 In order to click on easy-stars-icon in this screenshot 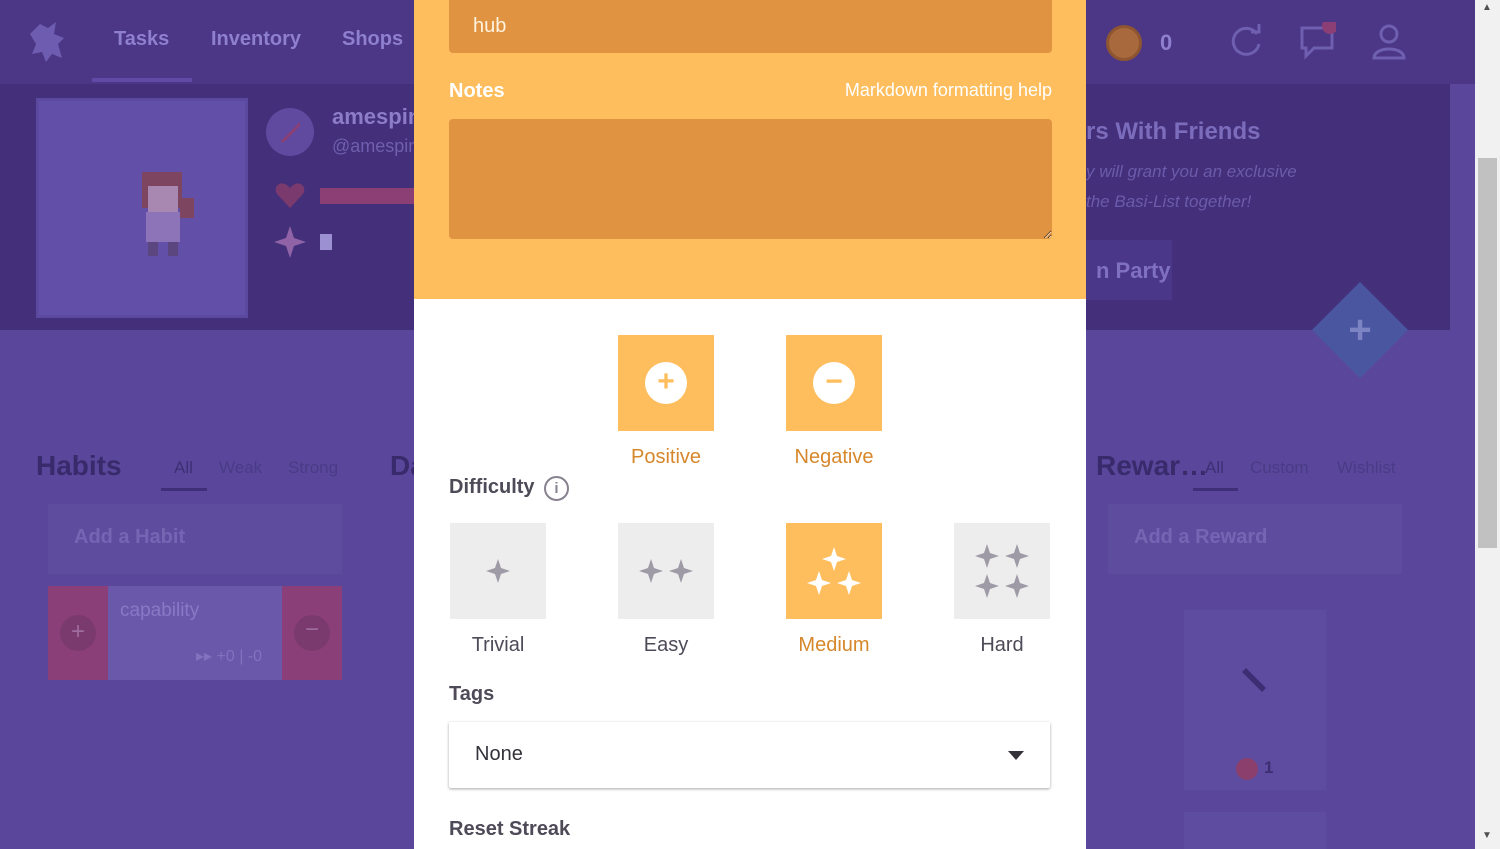, I will do `click(666, 571)`.